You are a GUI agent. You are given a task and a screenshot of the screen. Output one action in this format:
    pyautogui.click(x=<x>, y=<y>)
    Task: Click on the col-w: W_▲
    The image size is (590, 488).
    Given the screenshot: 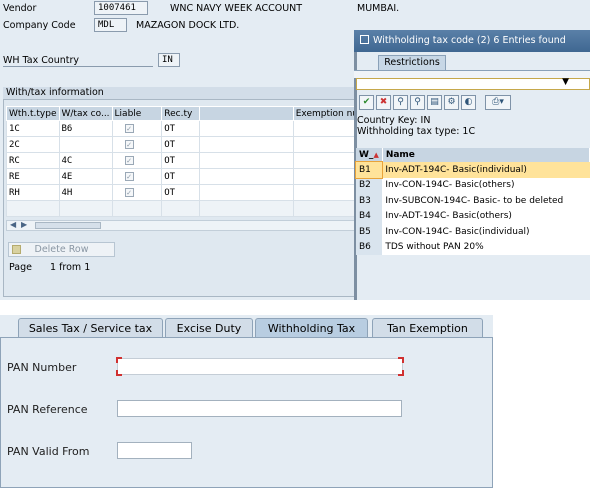 What is the action you would take?
    pyautogui.click(x=369, y=155)
    